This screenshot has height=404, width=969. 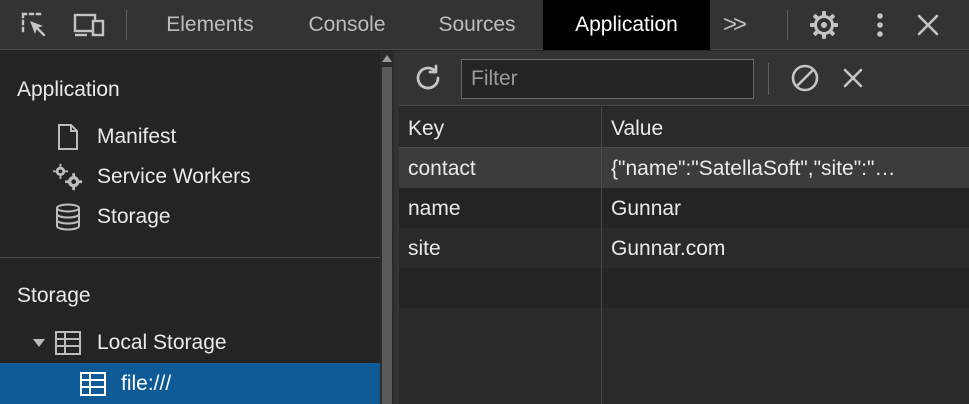 I want to click on key-cell: site, so click(x=424, y=248).